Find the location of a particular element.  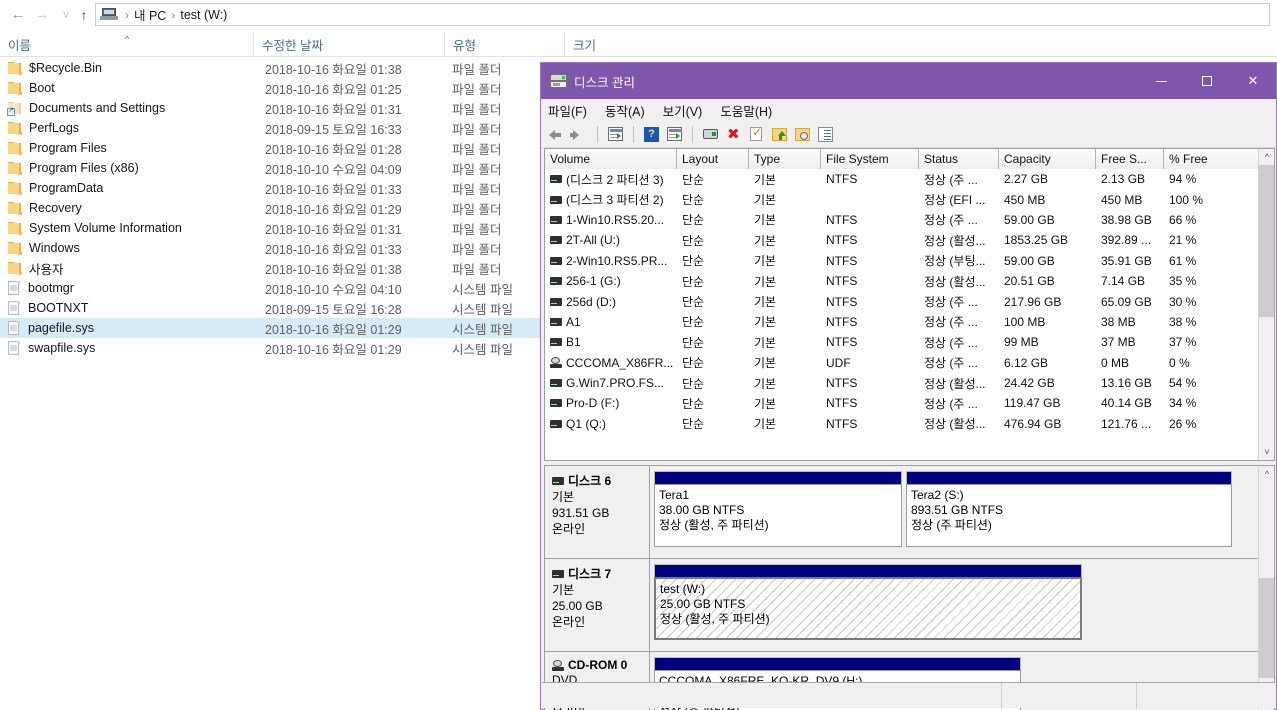

file-name-label: 사용자 is located at coordinates (46, 269).